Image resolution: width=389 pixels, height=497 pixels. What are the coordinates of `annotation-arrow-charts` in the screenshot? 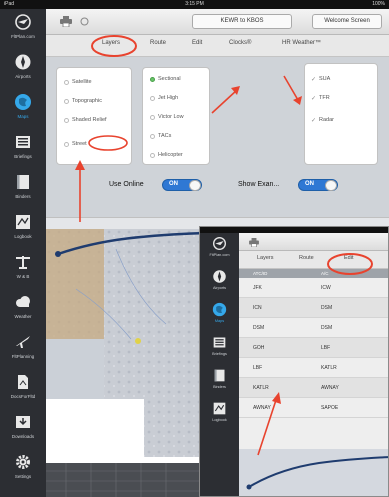 It's located at (224, 101).